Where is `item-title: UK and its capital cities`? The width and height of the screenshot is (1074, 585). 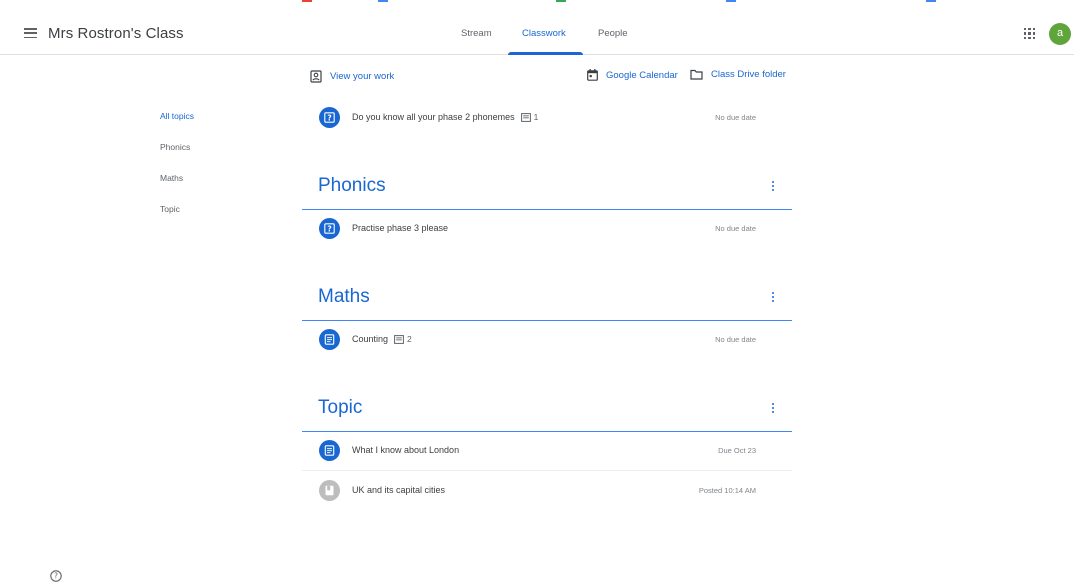 item-title: UK and its capital cities is located at coordinates (399, 490).